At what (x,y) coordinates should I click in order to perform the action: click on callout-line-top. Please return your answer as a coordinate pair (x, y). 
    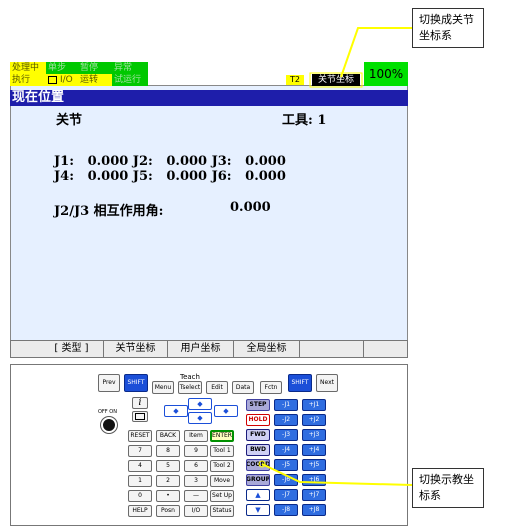
    Looking at the image, I should click on (376, 52).